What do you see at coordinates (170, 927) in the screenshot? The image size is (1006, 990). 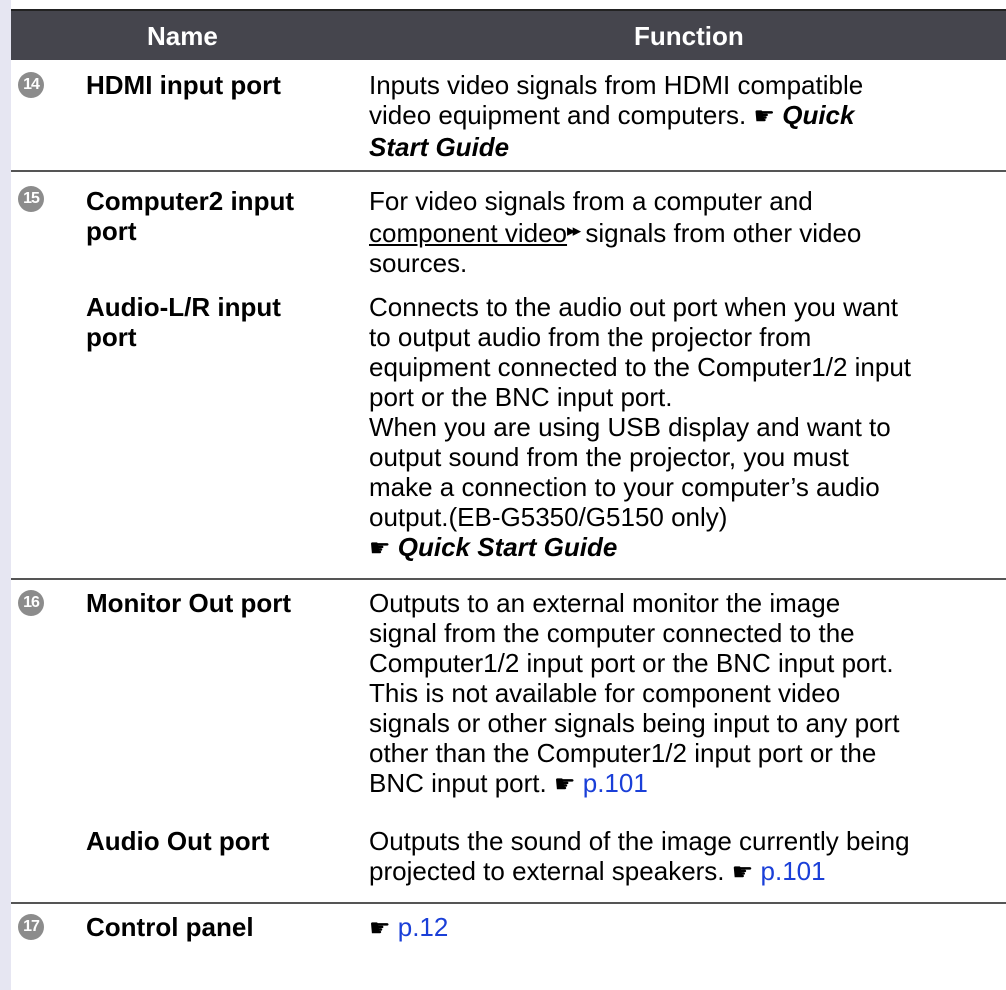 I see `port-name: Control panel` at bounding box center [170, 927].